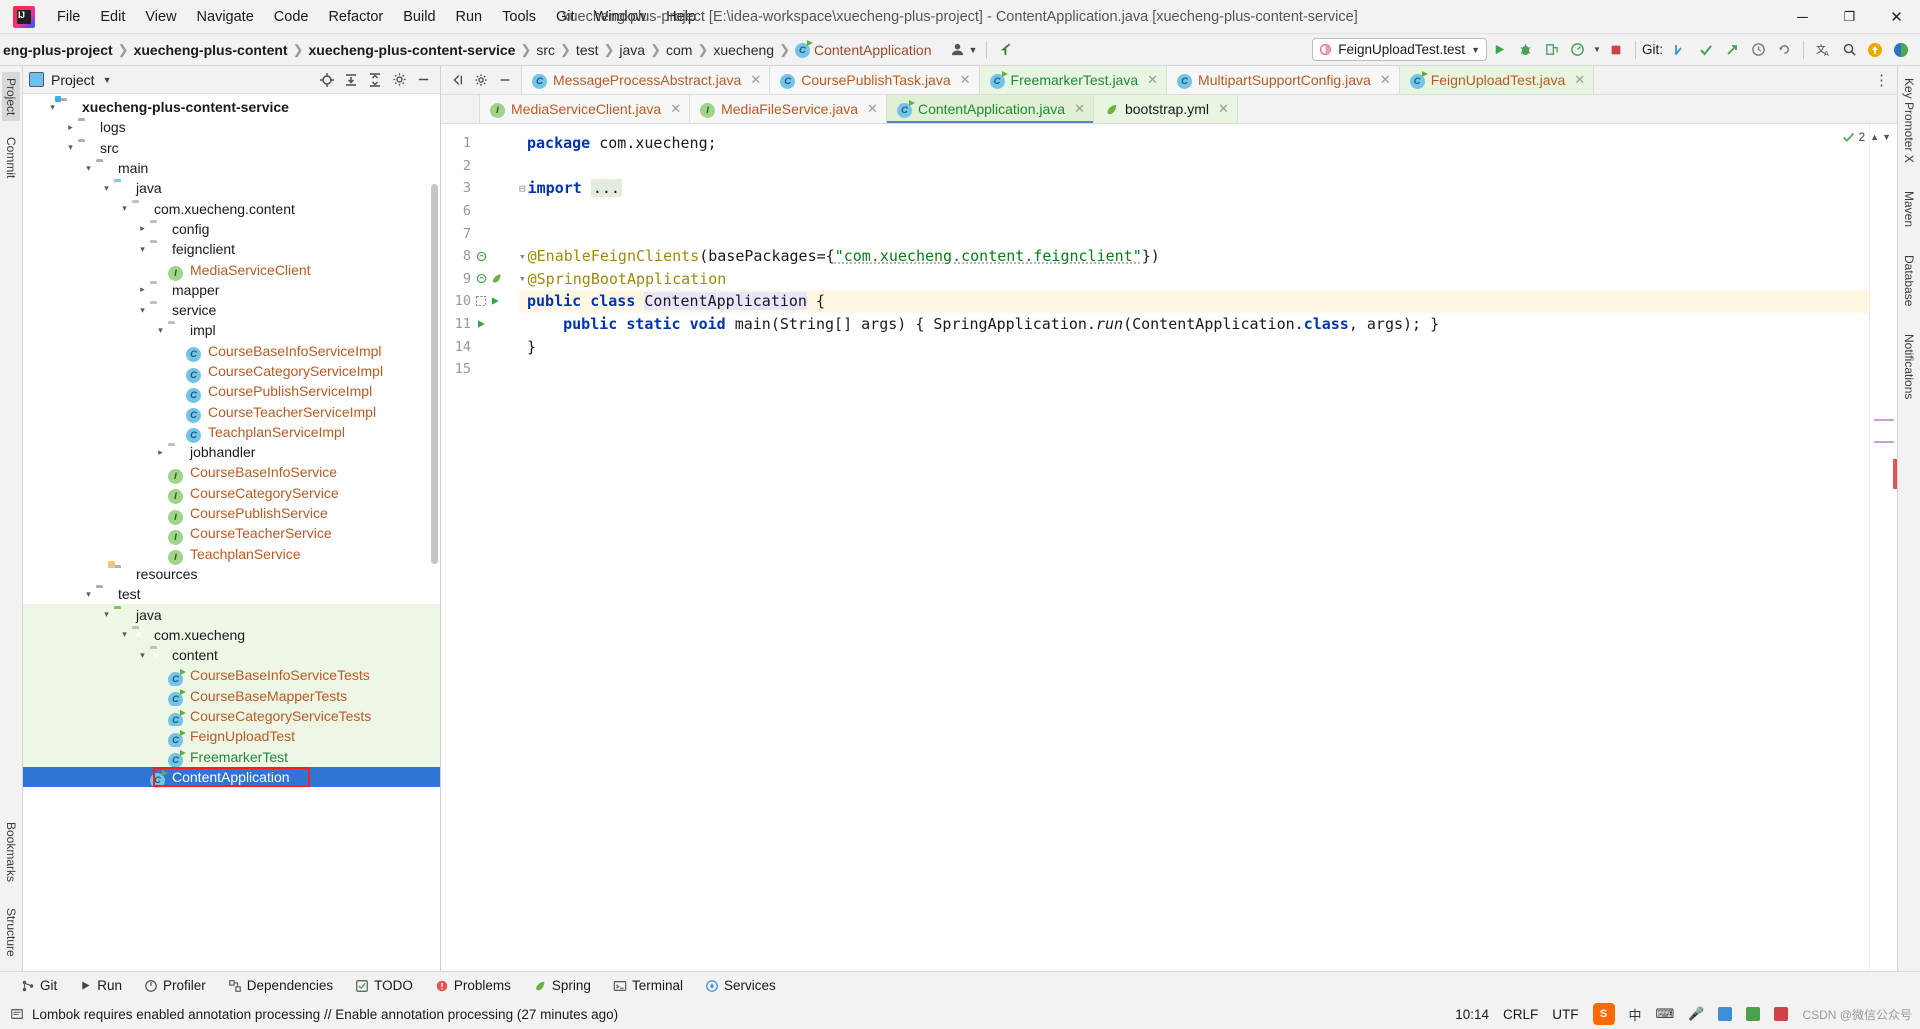  I want to click on bottom-tab-todo: TODO, so click(384, 985).